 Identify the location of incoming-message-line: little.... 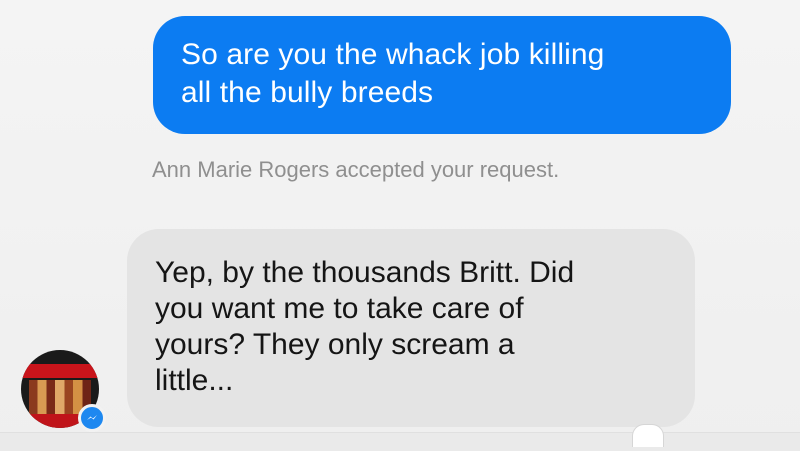
(194, 380).